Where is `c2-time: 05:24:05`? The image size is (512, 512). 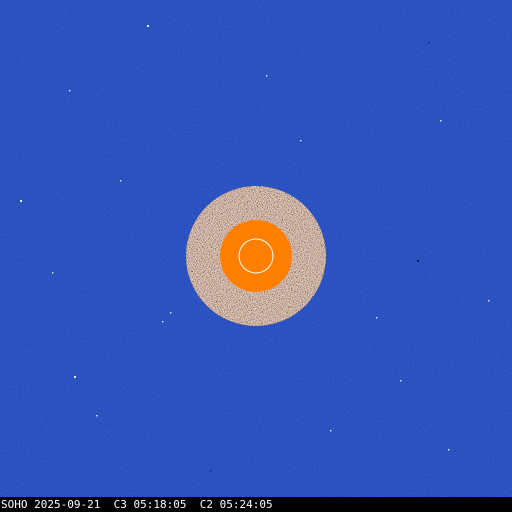 c2-time: 05:24:05 is located at coordinates (246, 504).